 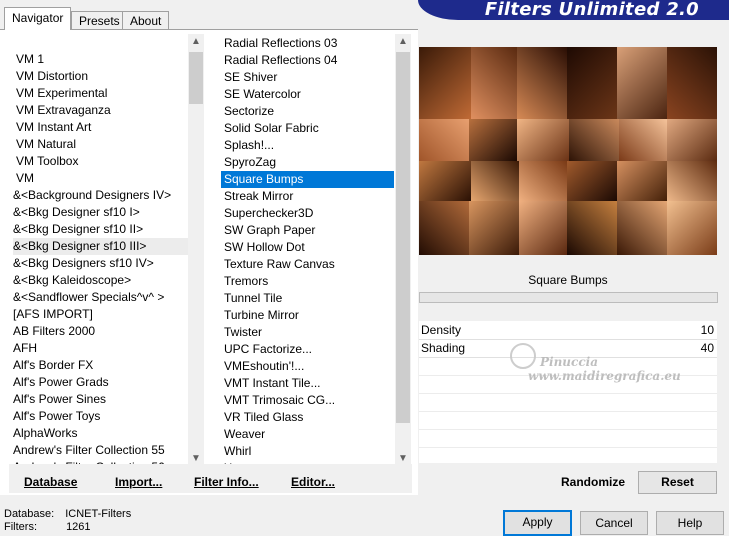 I want to click on database-button: Database, so click(x=50, y=482).